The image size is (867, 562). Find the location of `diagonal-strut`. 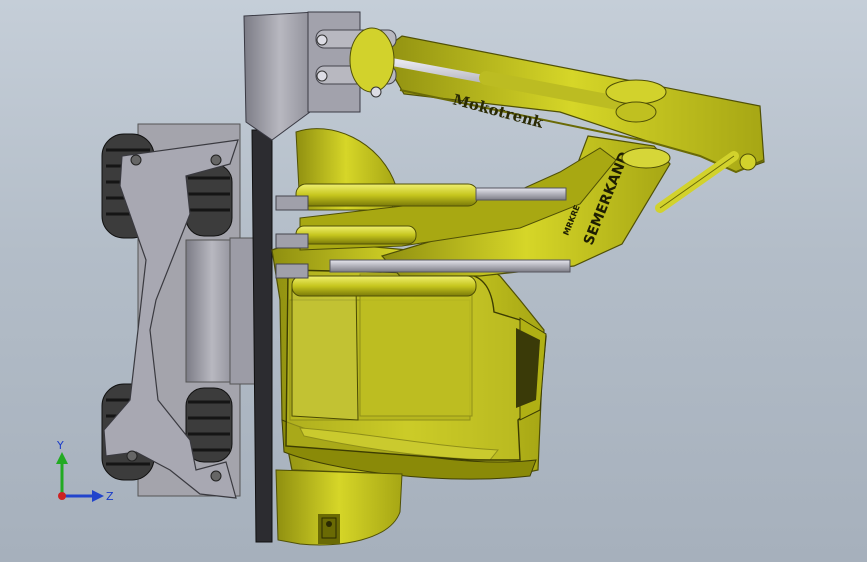

diagonal-strut is located at coordinates (697, 182).